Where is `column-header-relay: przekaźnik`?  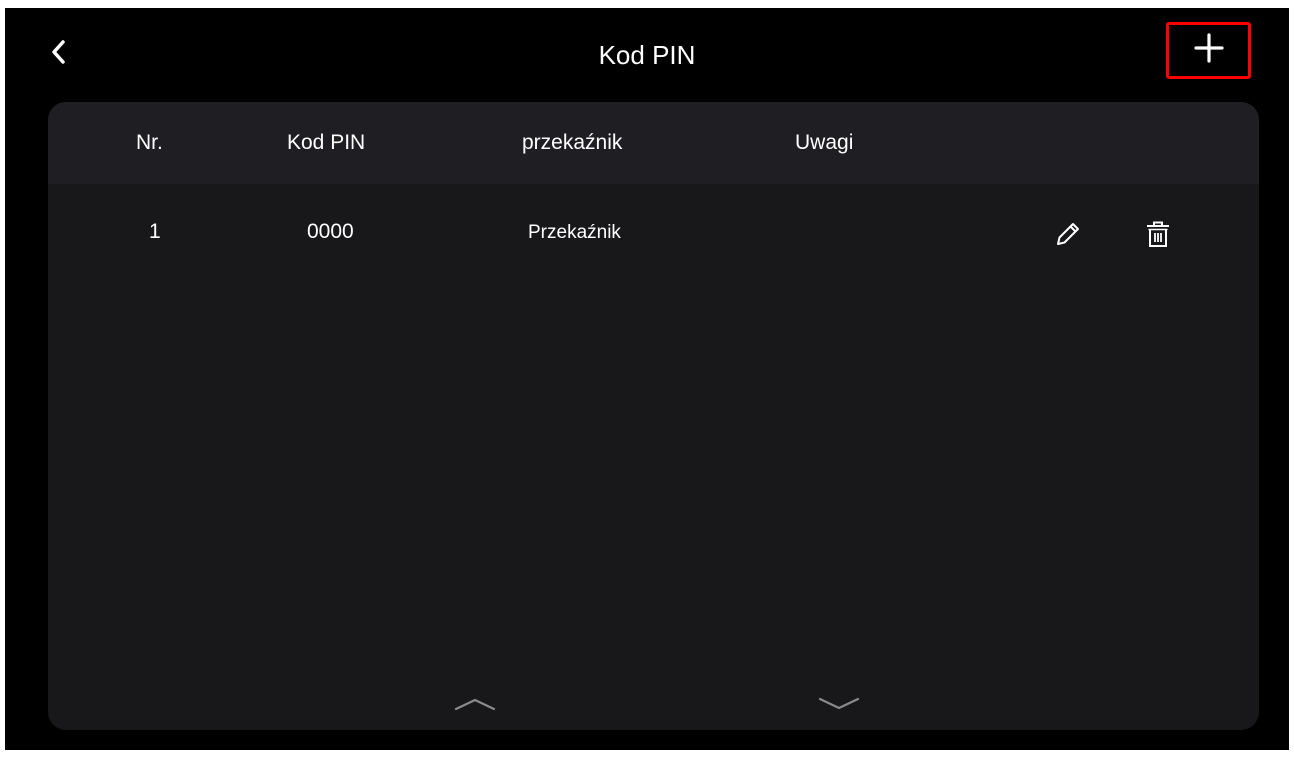 column-header-relay: przekaźnik is located at coordinates (572, 142).